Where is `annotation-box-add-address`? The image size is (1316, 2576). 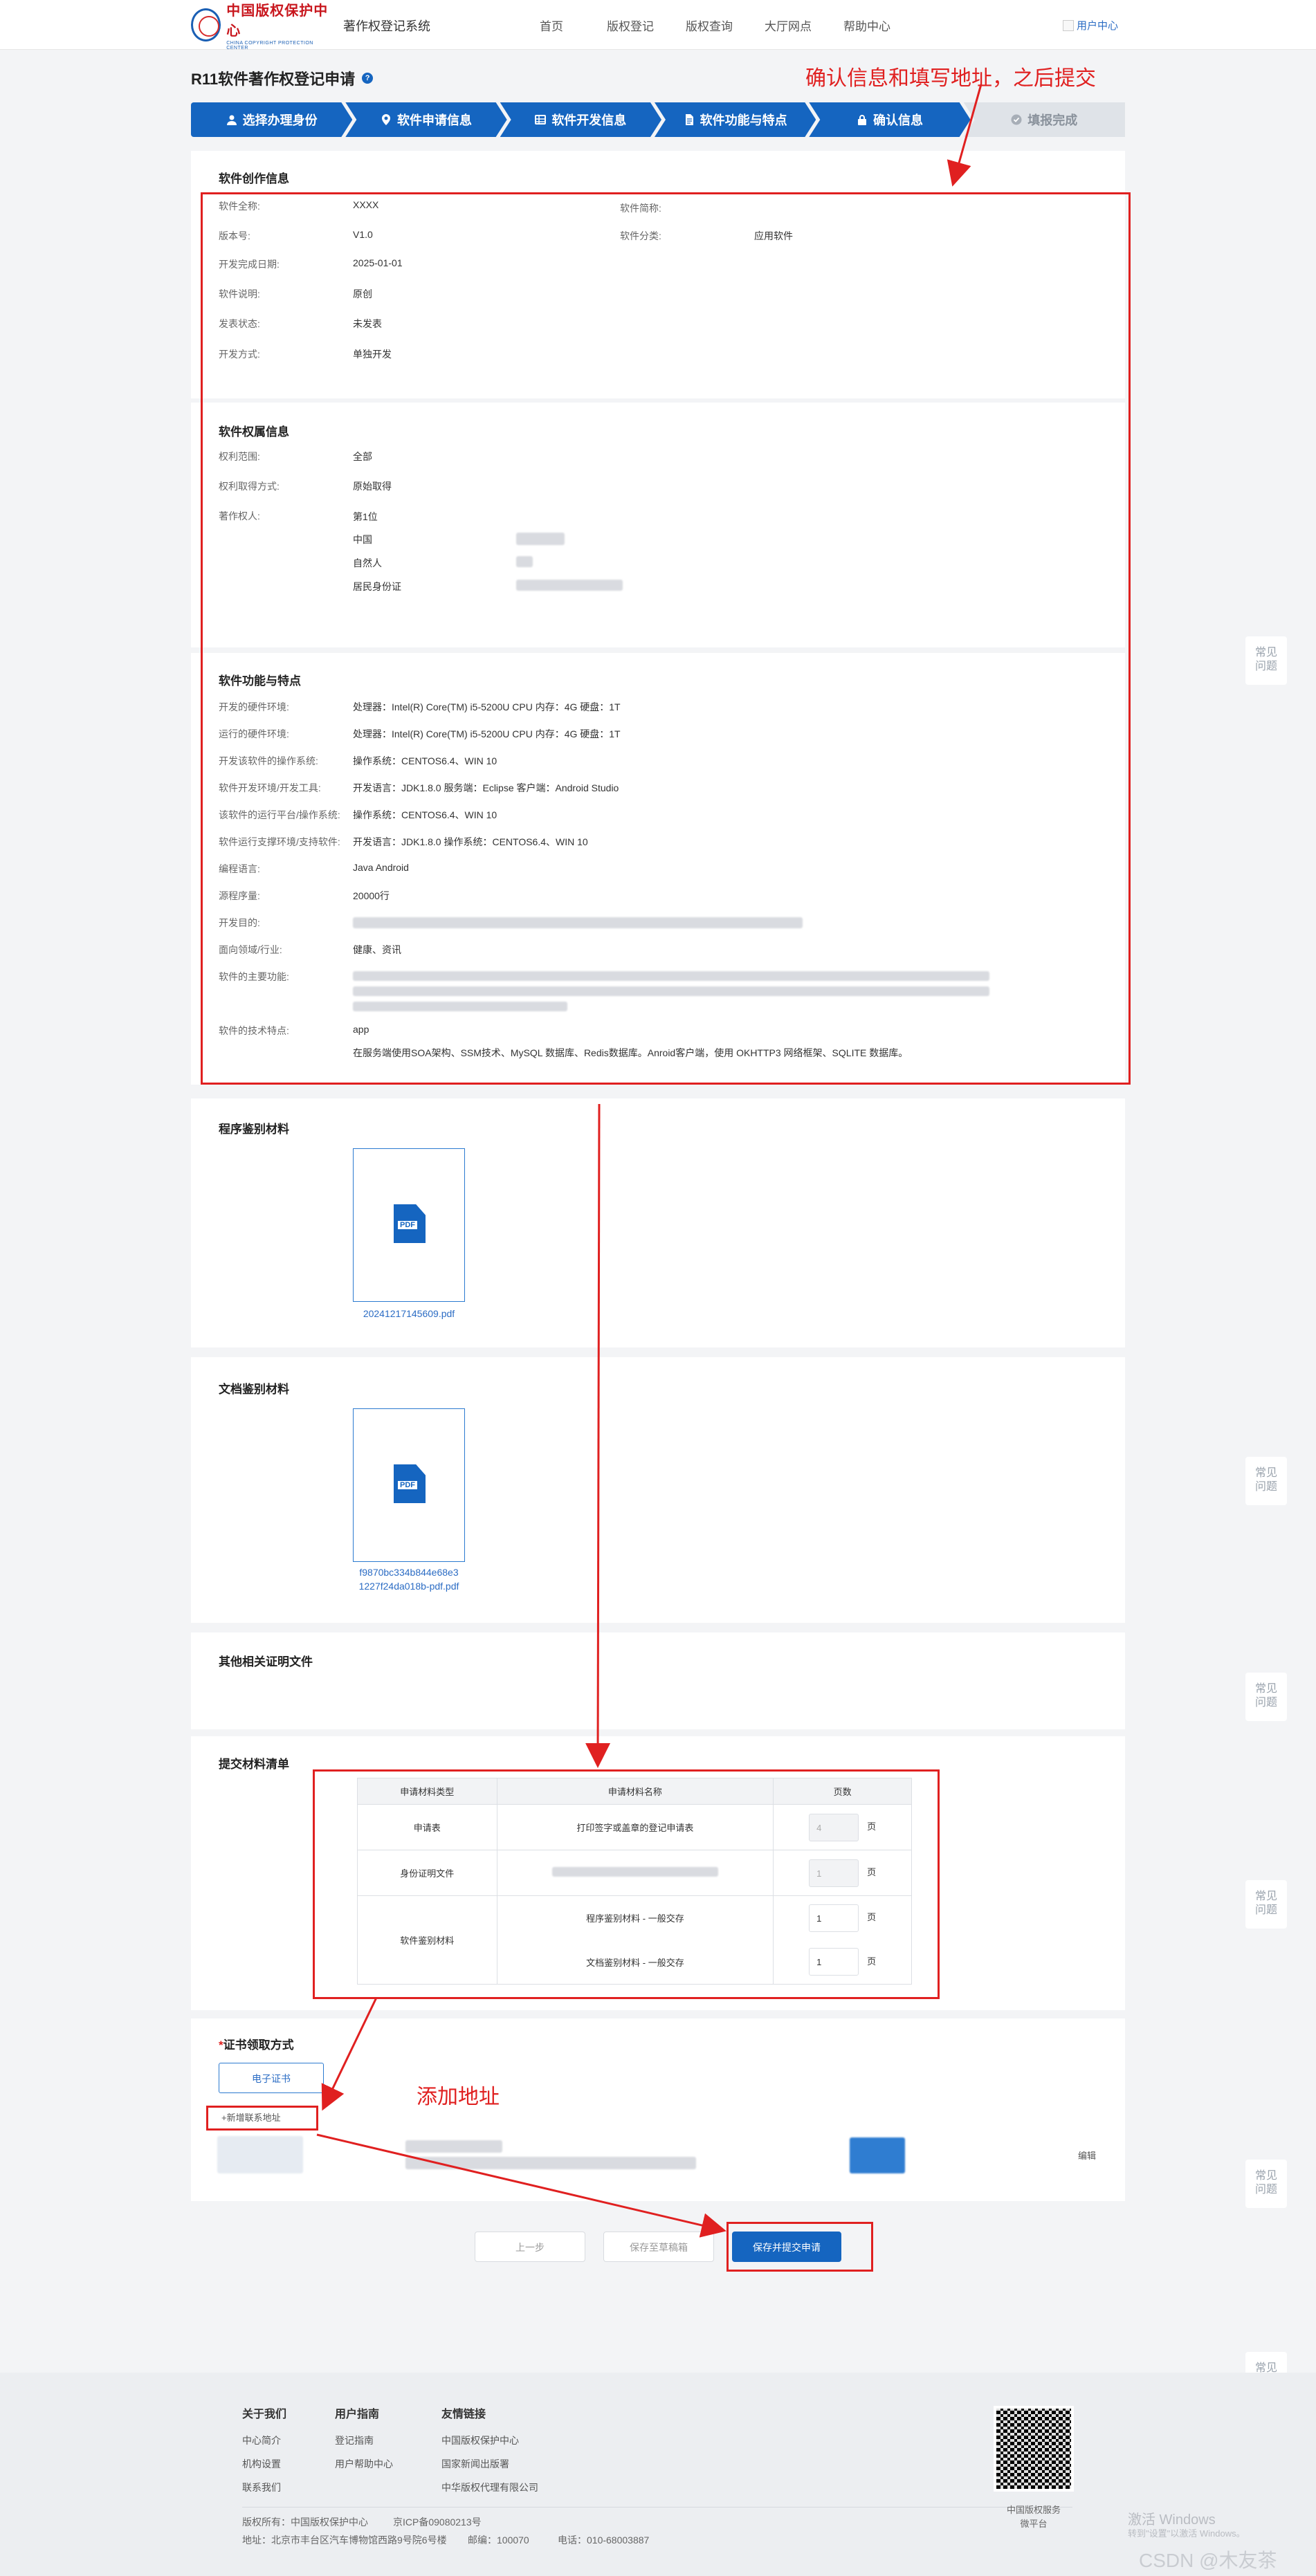 annotation-box-add-address is located at coordinates (262, 2118).